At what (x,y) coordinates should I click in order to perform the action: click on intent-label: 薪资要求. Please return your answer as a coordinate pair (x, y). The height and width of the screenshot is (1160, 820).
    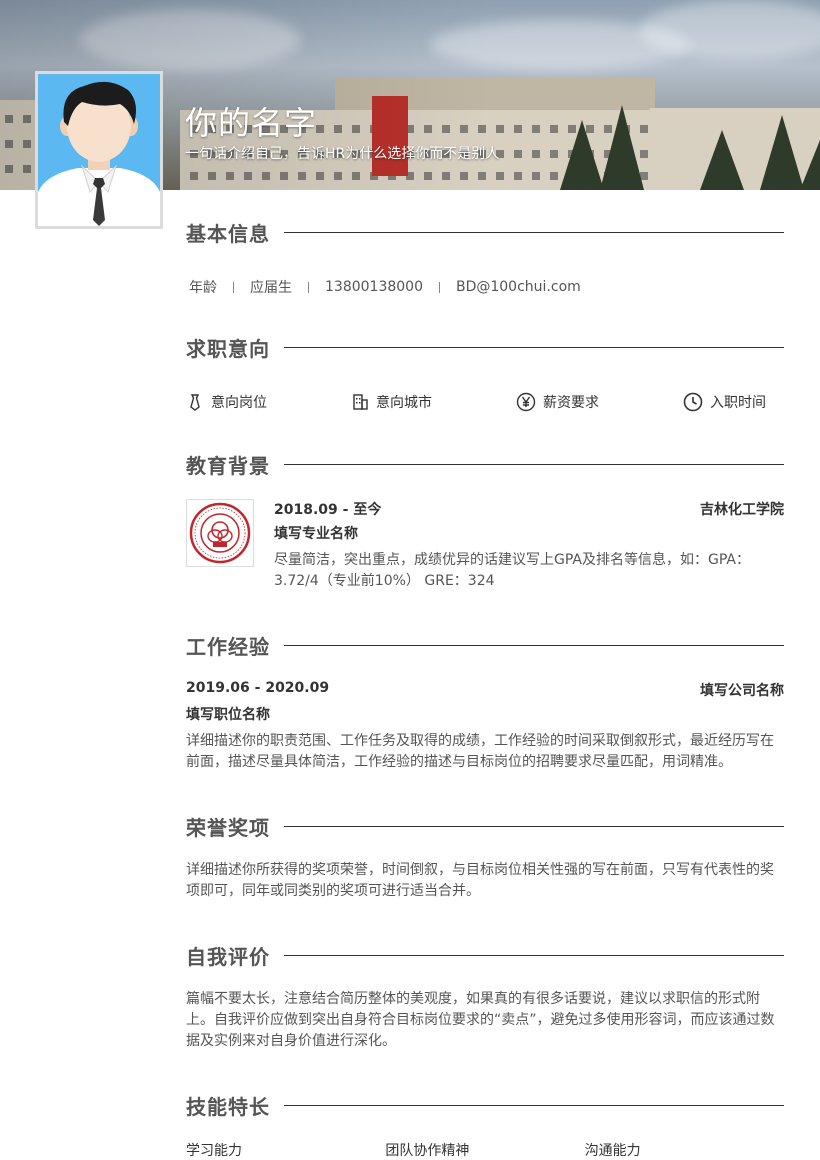
    Looking at the image, I should click on (571, 403).